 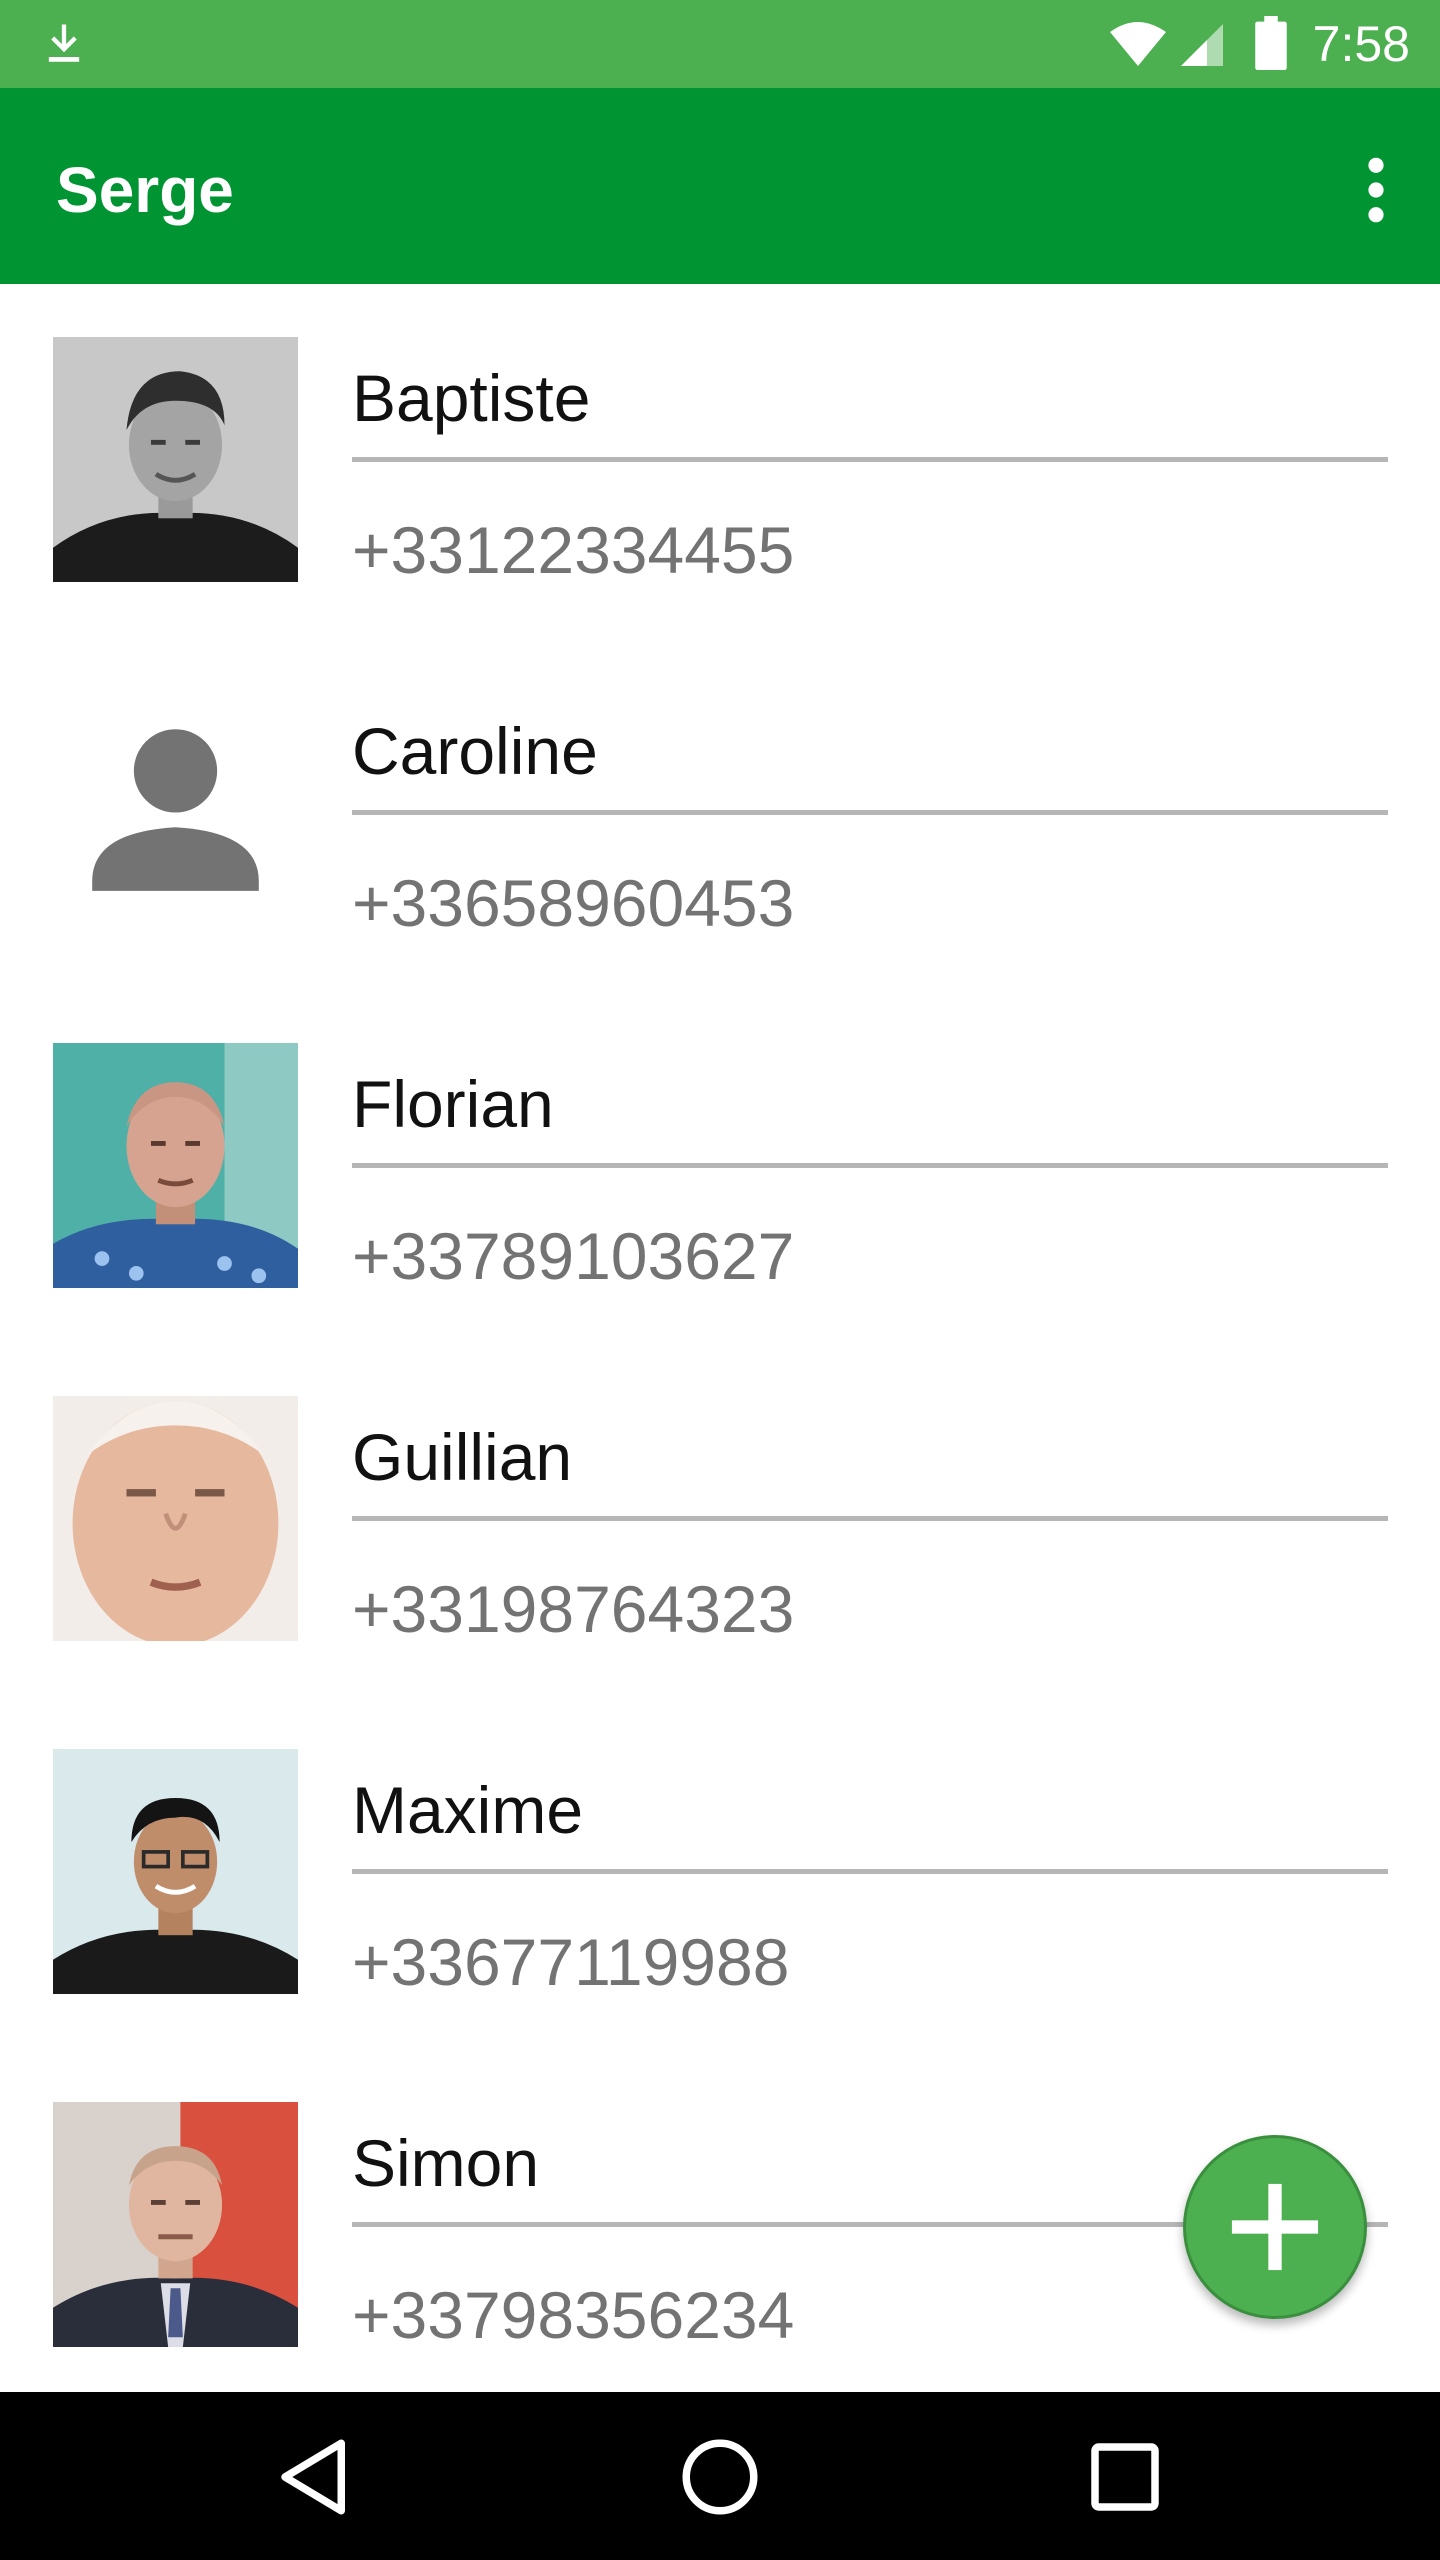 I want to click on contact-name: Guillian, so click(x=462, y=1457).